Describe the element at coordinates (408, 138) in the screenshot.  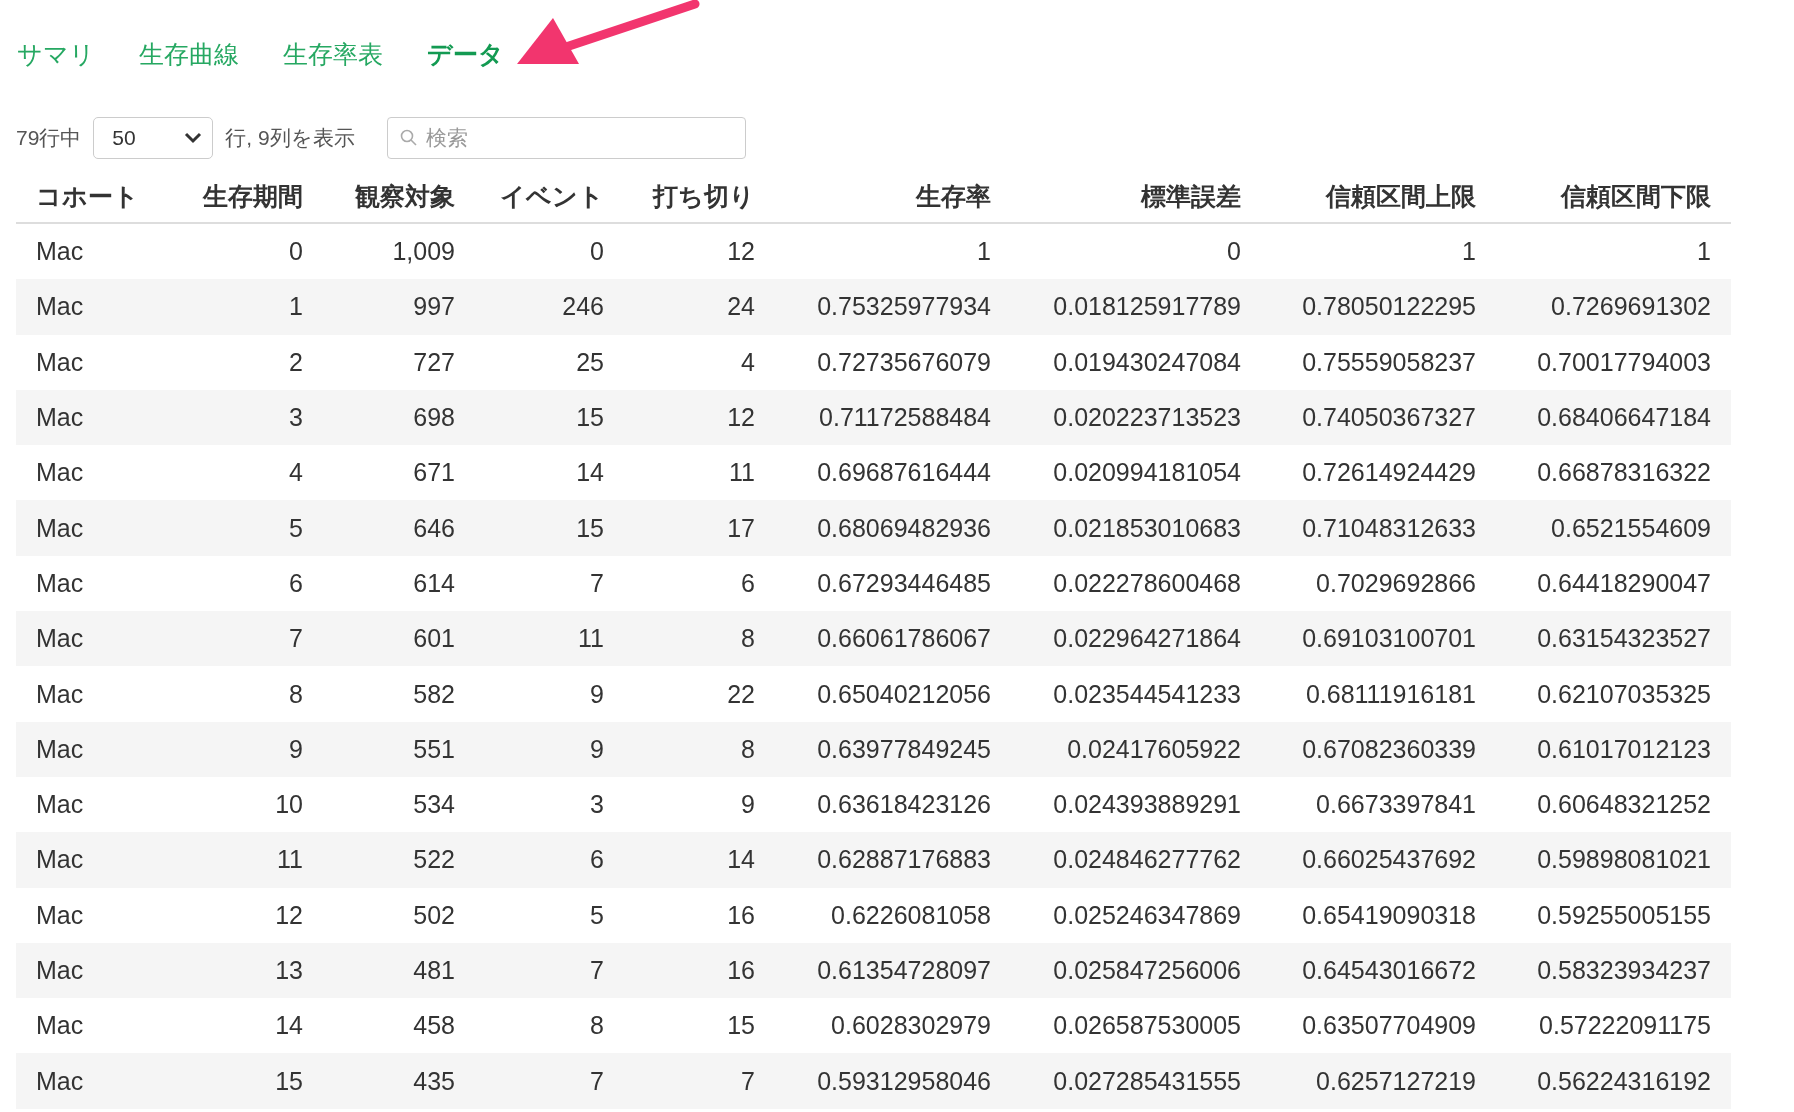
I see `search-icon` at that location.